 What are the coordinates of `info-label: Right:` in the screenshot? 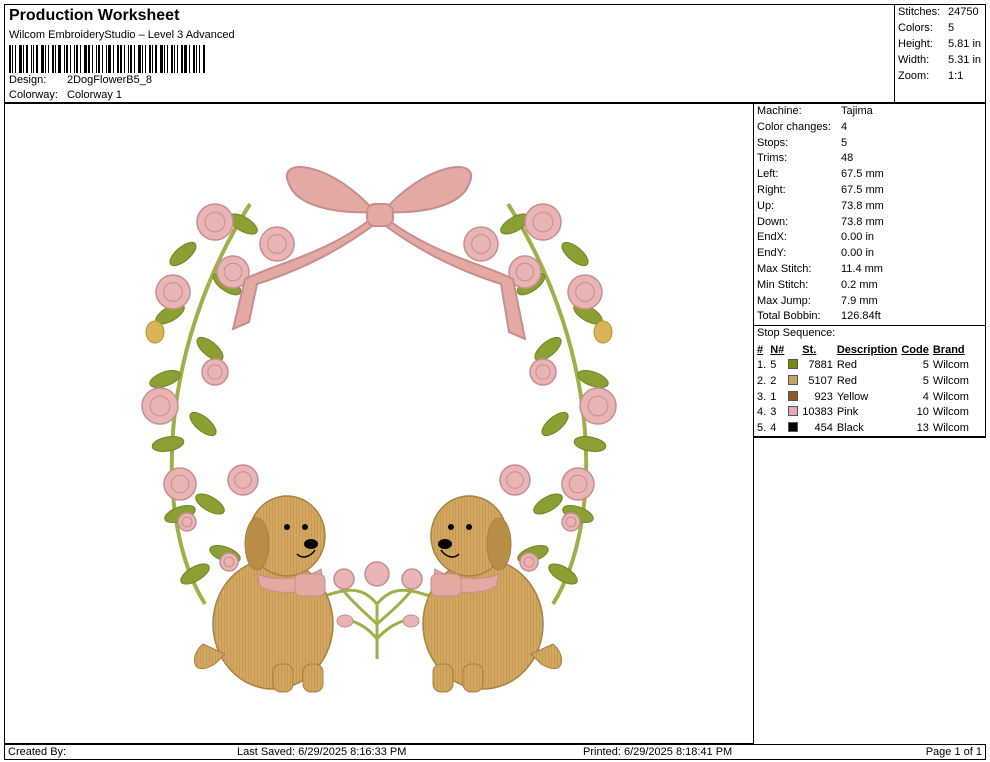 It's located at (771, 190).